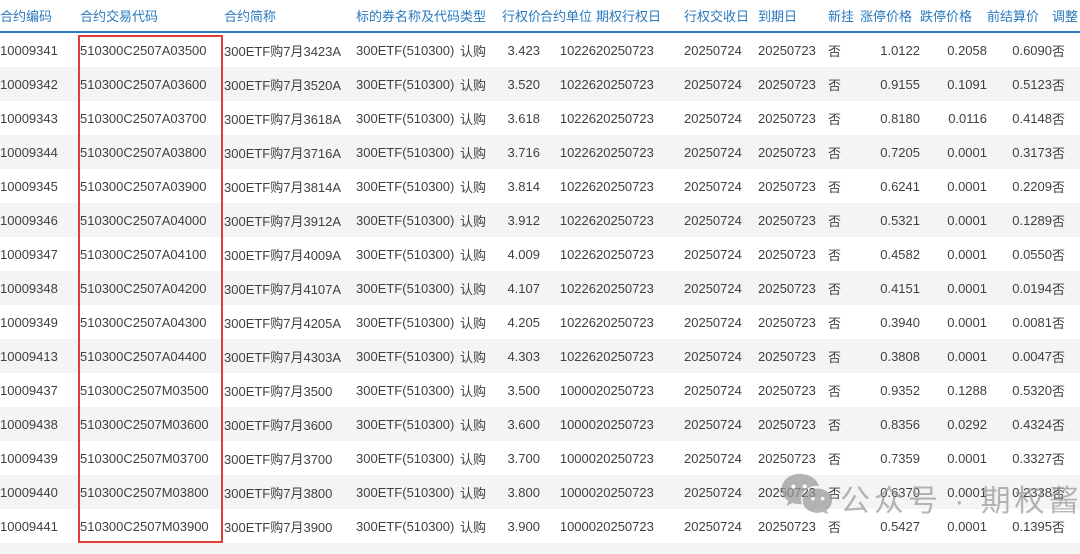  What do you see at coordinates (283, 323) in the screenshot?
I see `cell: 300ETF购7月4205A` at bounding box center [283, 323].